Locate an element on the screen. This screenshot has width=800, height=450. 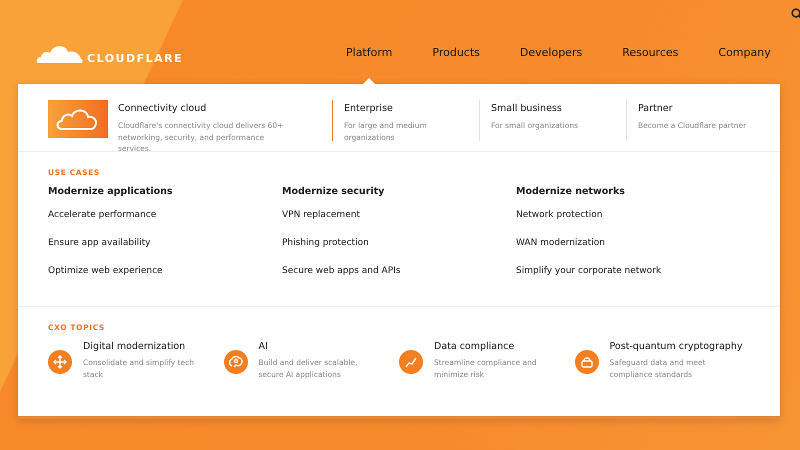
use-case-link: Phishing protection is located at coordinates (399, 252).